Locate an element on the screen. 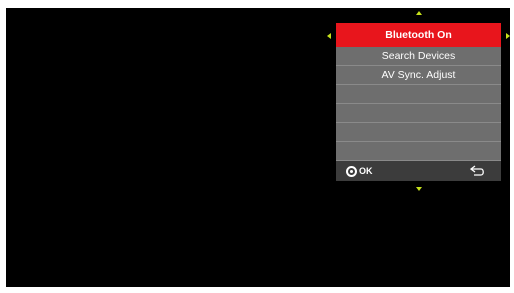 This screenshot has height=293, width=514. nav-right-arrow-icon is located at coordinates (508, 36).